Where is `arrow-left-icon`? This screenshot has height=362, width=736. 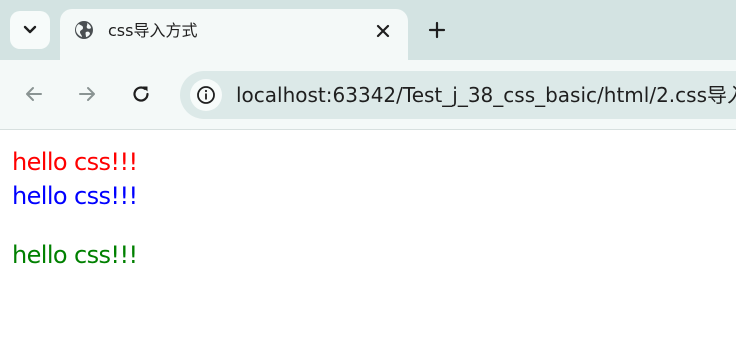 arrow-left-icon is located at coordinates (34, 94).